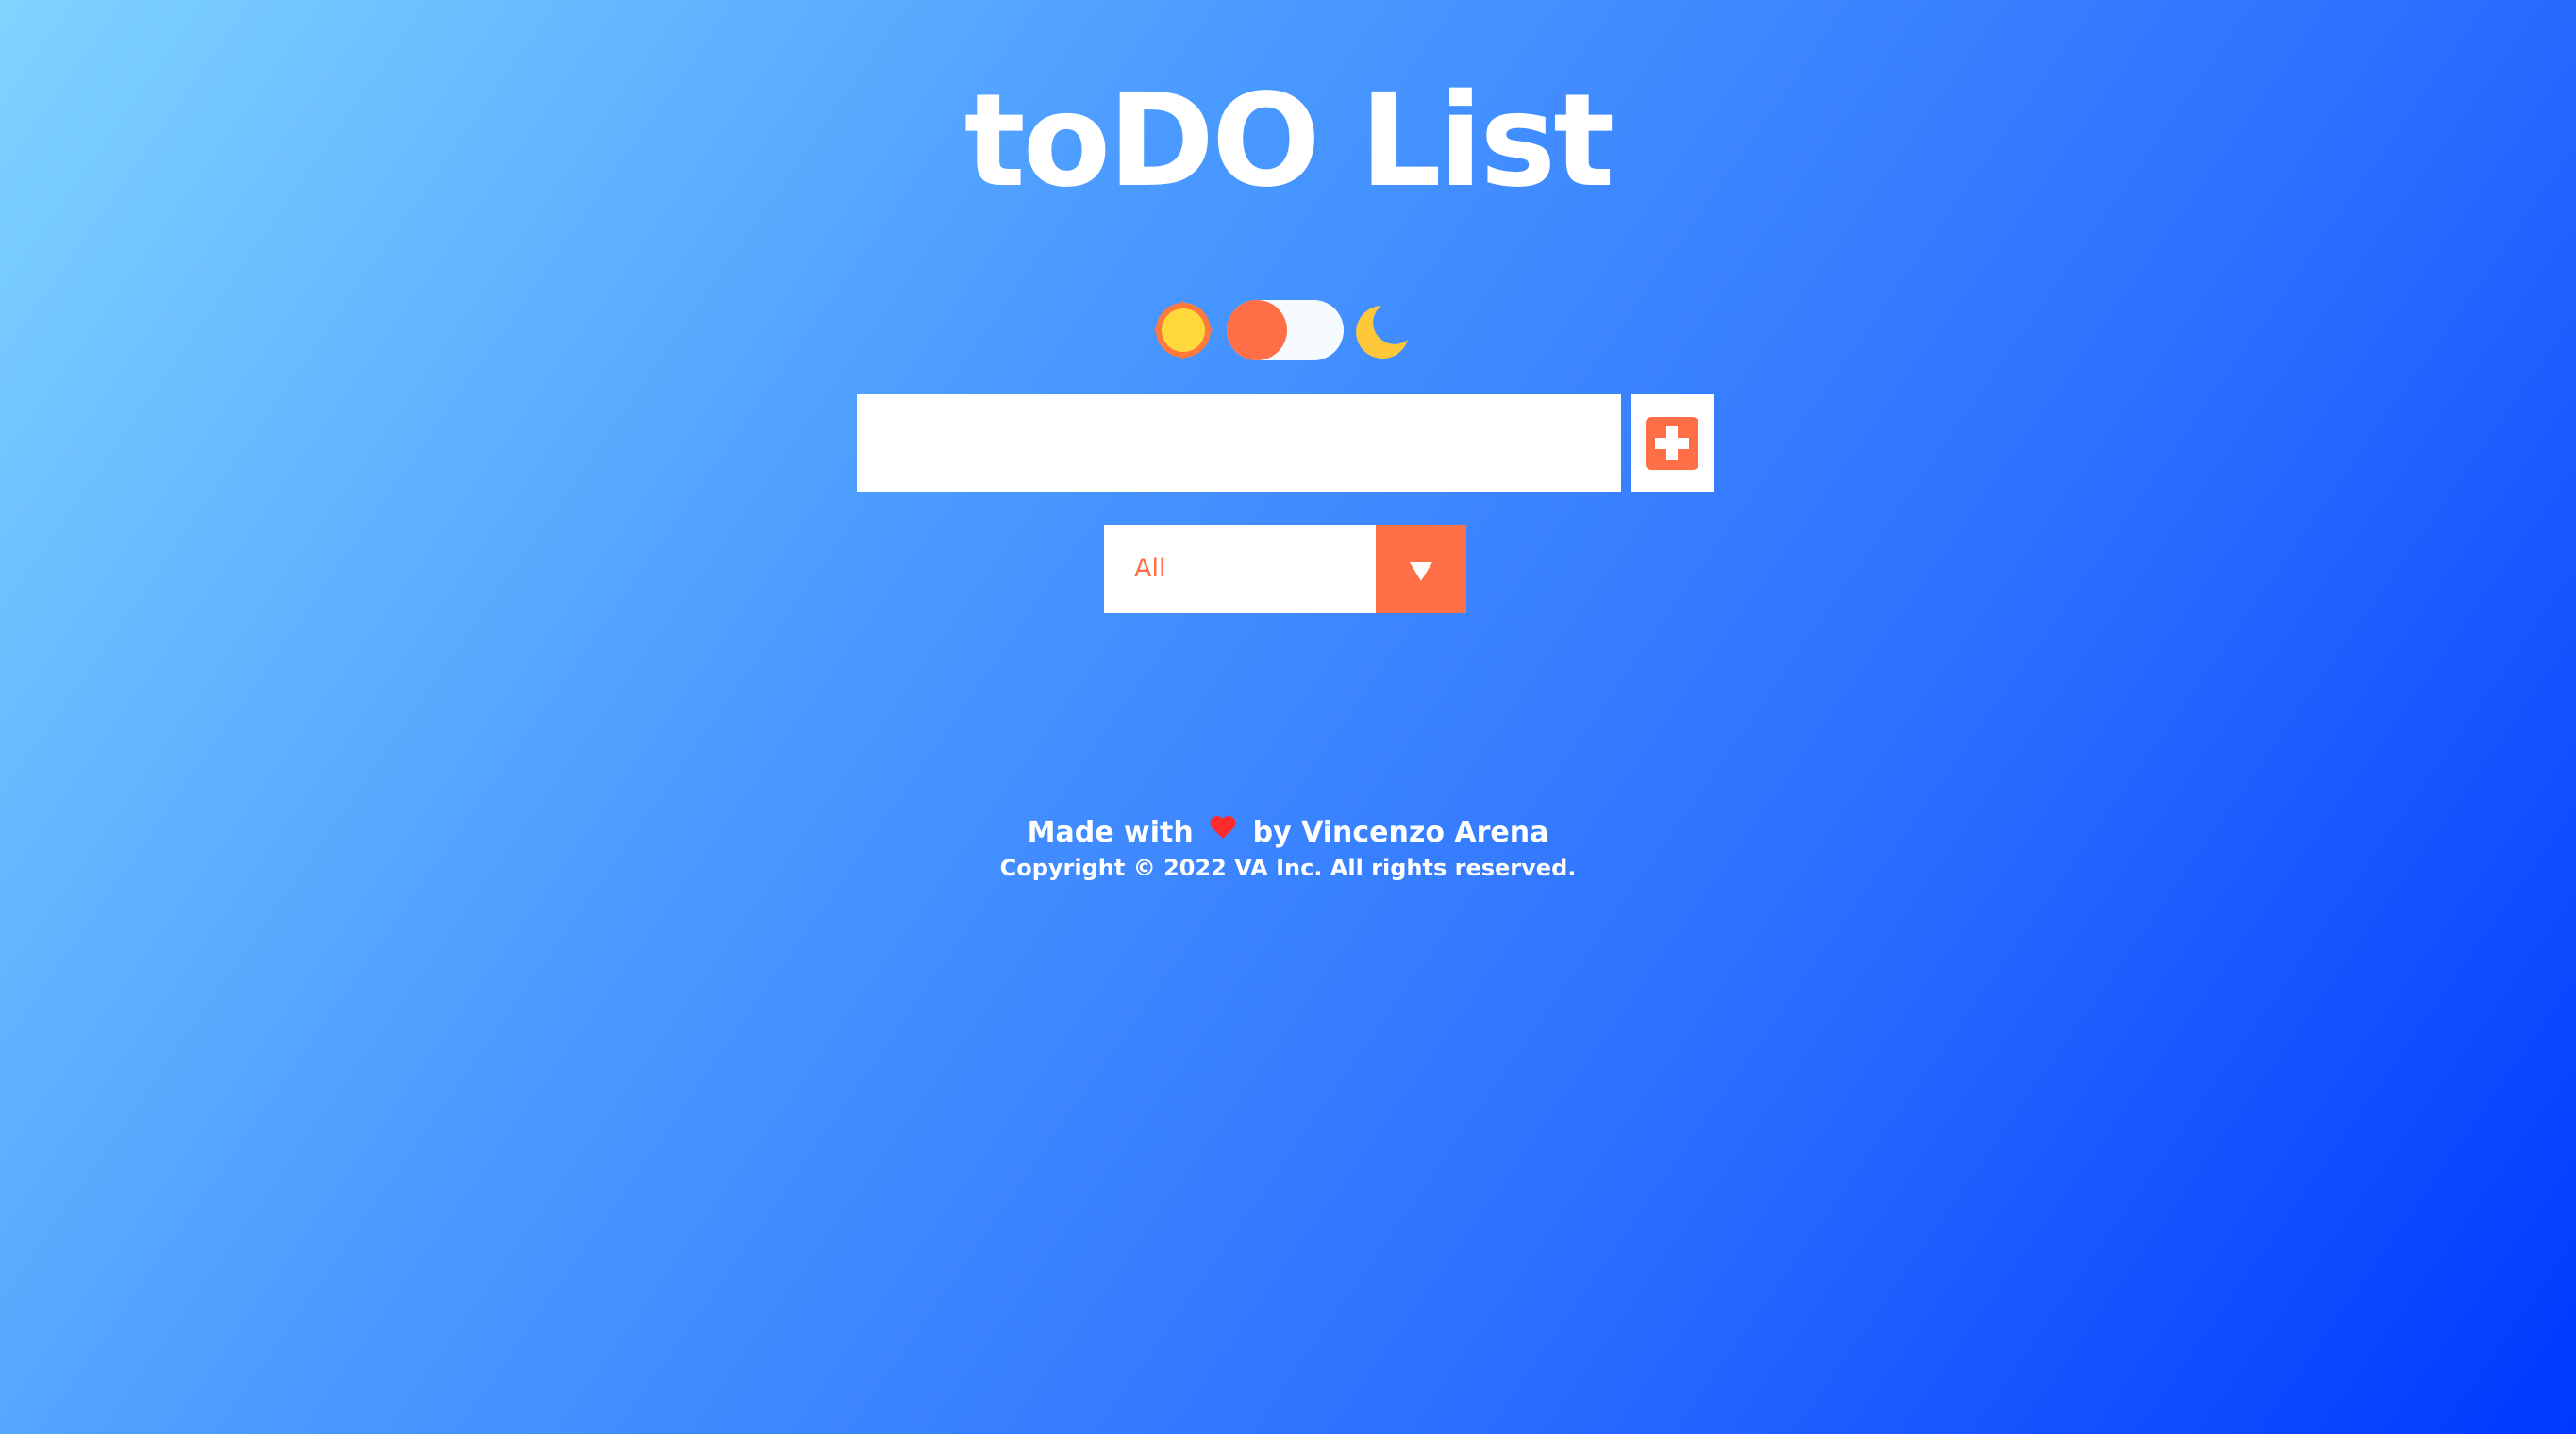 The height and width of the screenshot is (1434, 2576). Describe the element at coordinates (1223, 831) in the screenshot. I see `heart-icon` at that location.